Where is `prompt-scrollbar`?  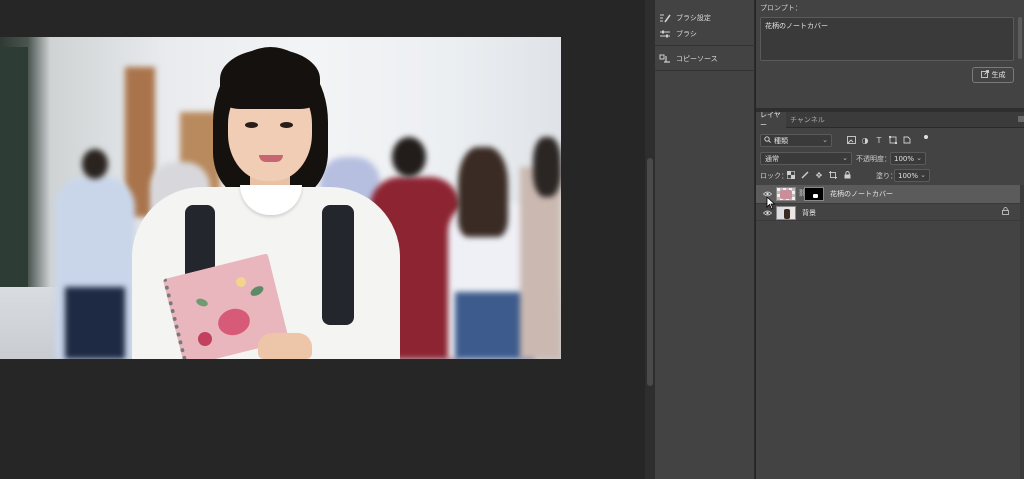
prompt-scrollbar is located at coordinates (1020, 38).